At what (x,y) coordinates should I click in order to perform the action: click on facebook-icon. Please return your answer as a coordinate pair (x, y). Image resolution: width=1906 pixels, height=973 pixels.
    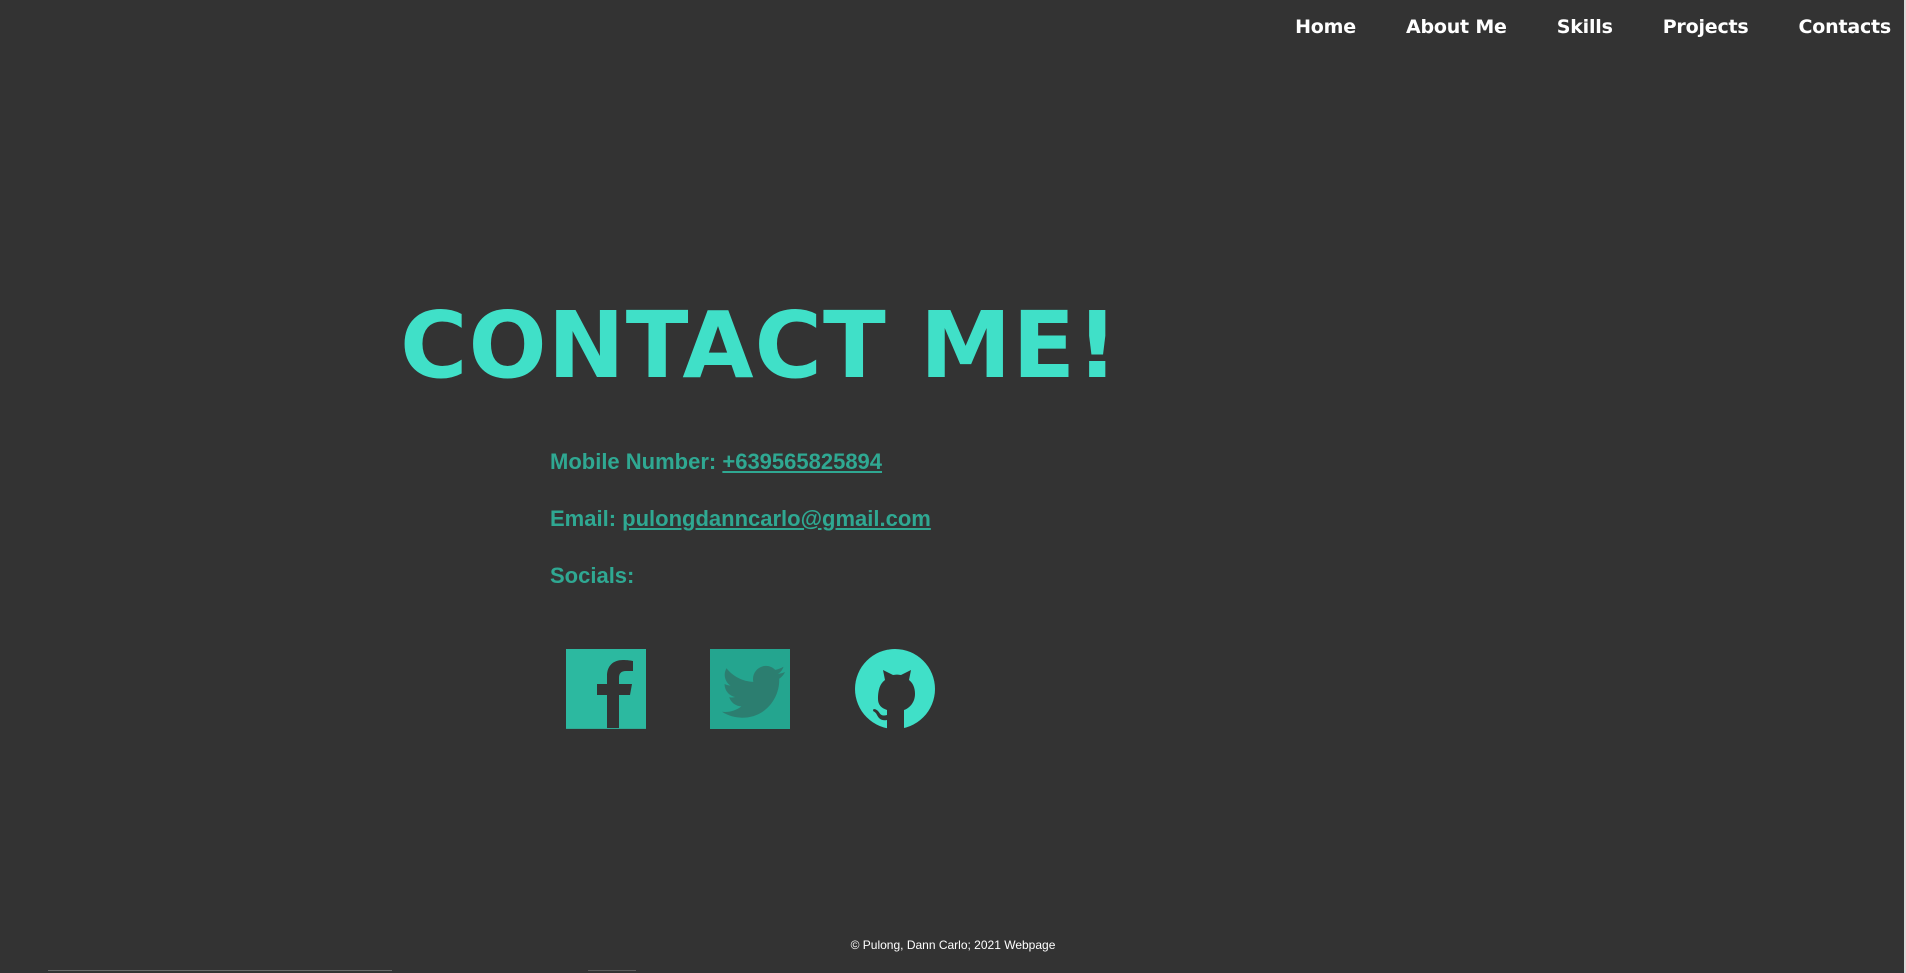
    Looking at the image, I should click on (606, 689).